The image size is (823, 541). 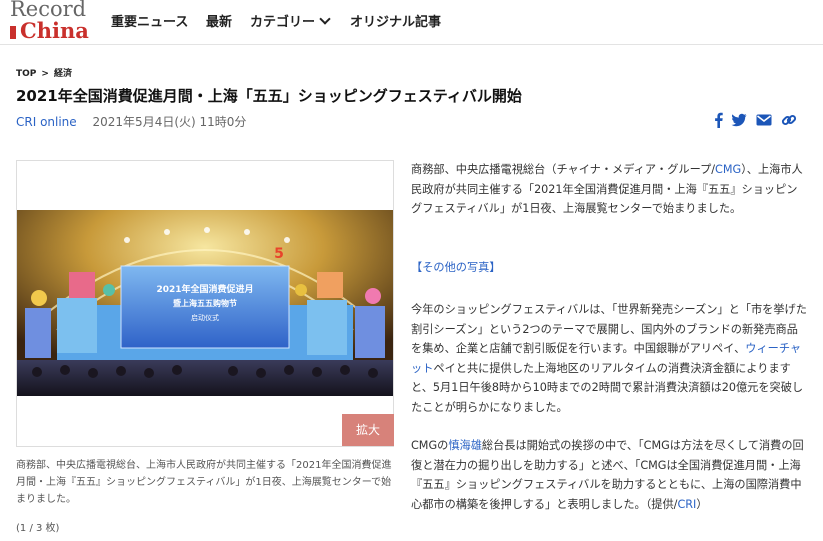 I want to click on breadcrumb: TOP > 経済, so click(x=44, y=72).